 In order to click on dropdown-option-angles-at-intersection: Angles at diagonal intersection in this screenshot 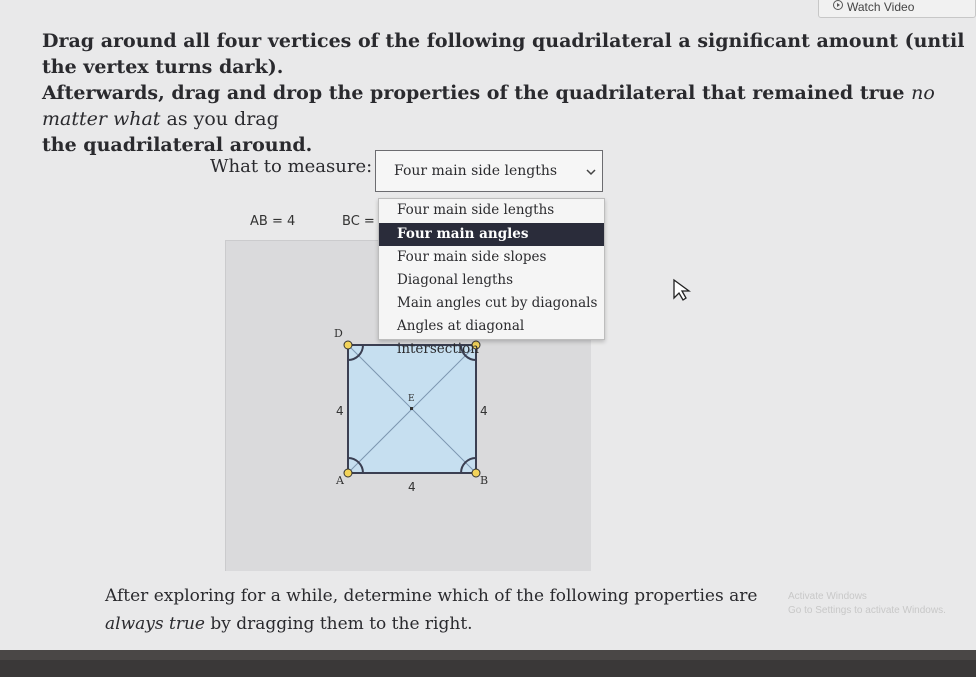, I will do `click(491, 336)`.